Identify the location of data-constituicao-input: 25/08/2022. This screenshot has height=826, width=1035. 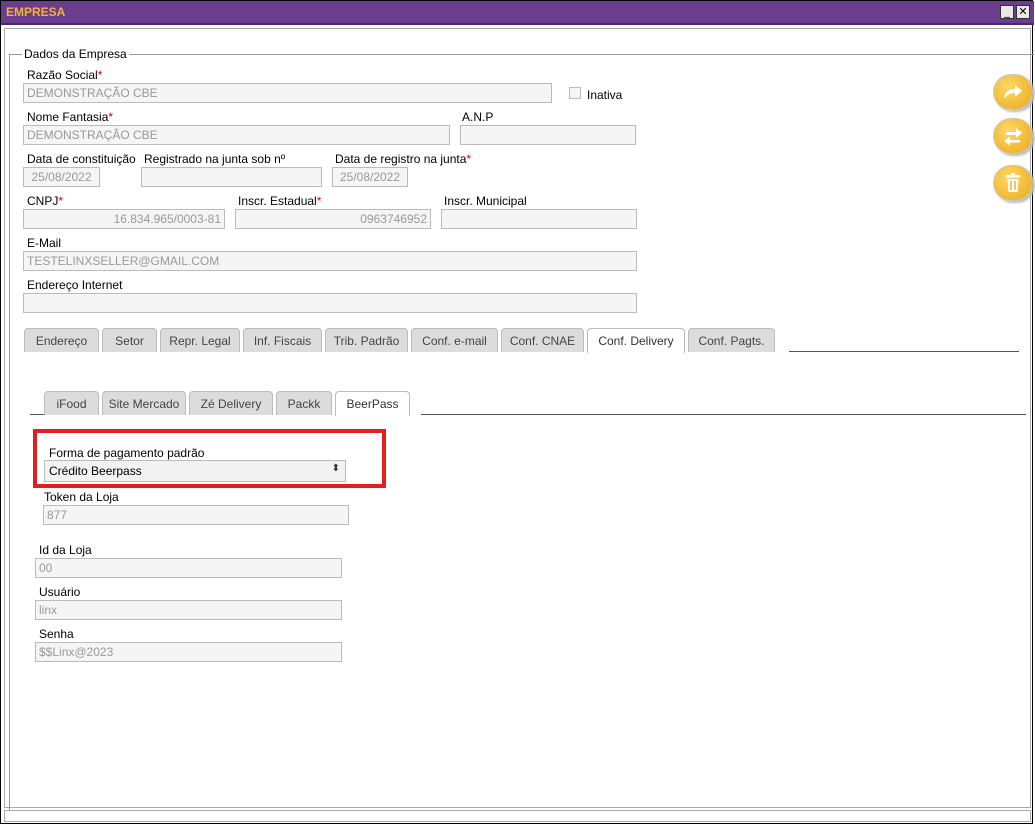
(61, 177).